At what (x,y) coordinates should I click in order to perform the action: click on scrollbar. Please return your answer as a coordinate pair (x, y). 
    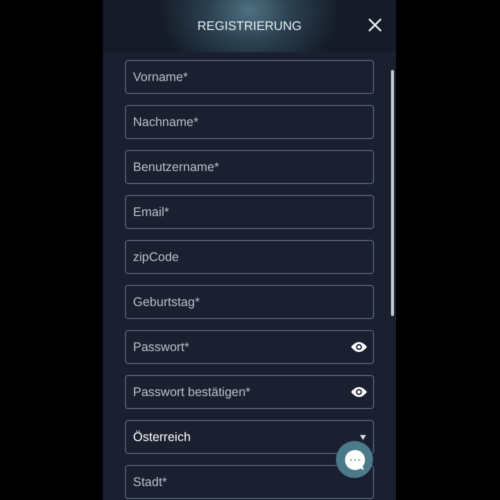
    Looking at the image, I should click on (392, 193).